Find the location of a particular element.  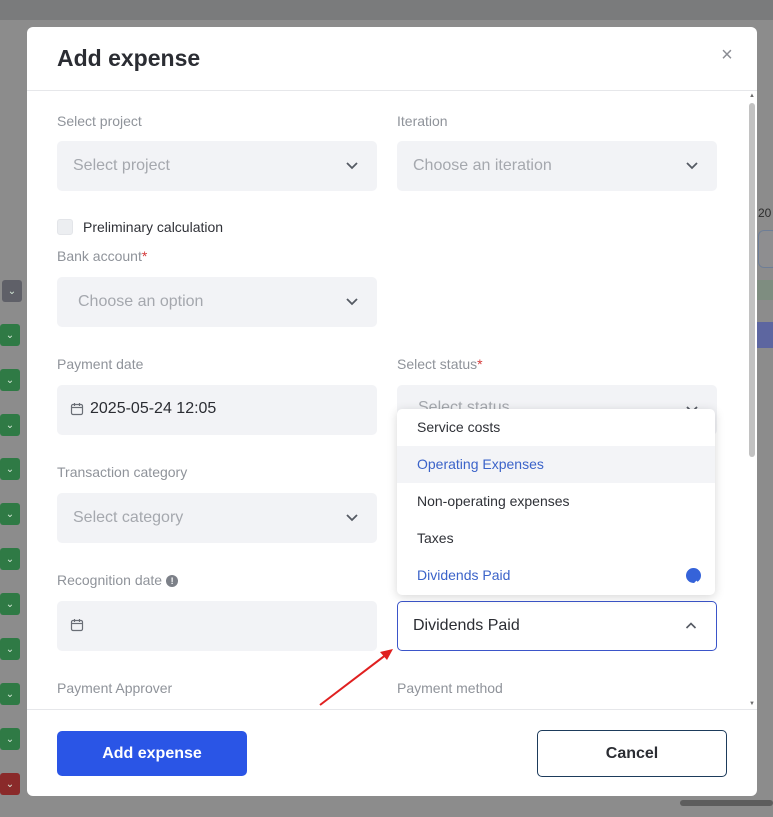

transaction-category-label: Transaction category is located at coordinates (122, 472).